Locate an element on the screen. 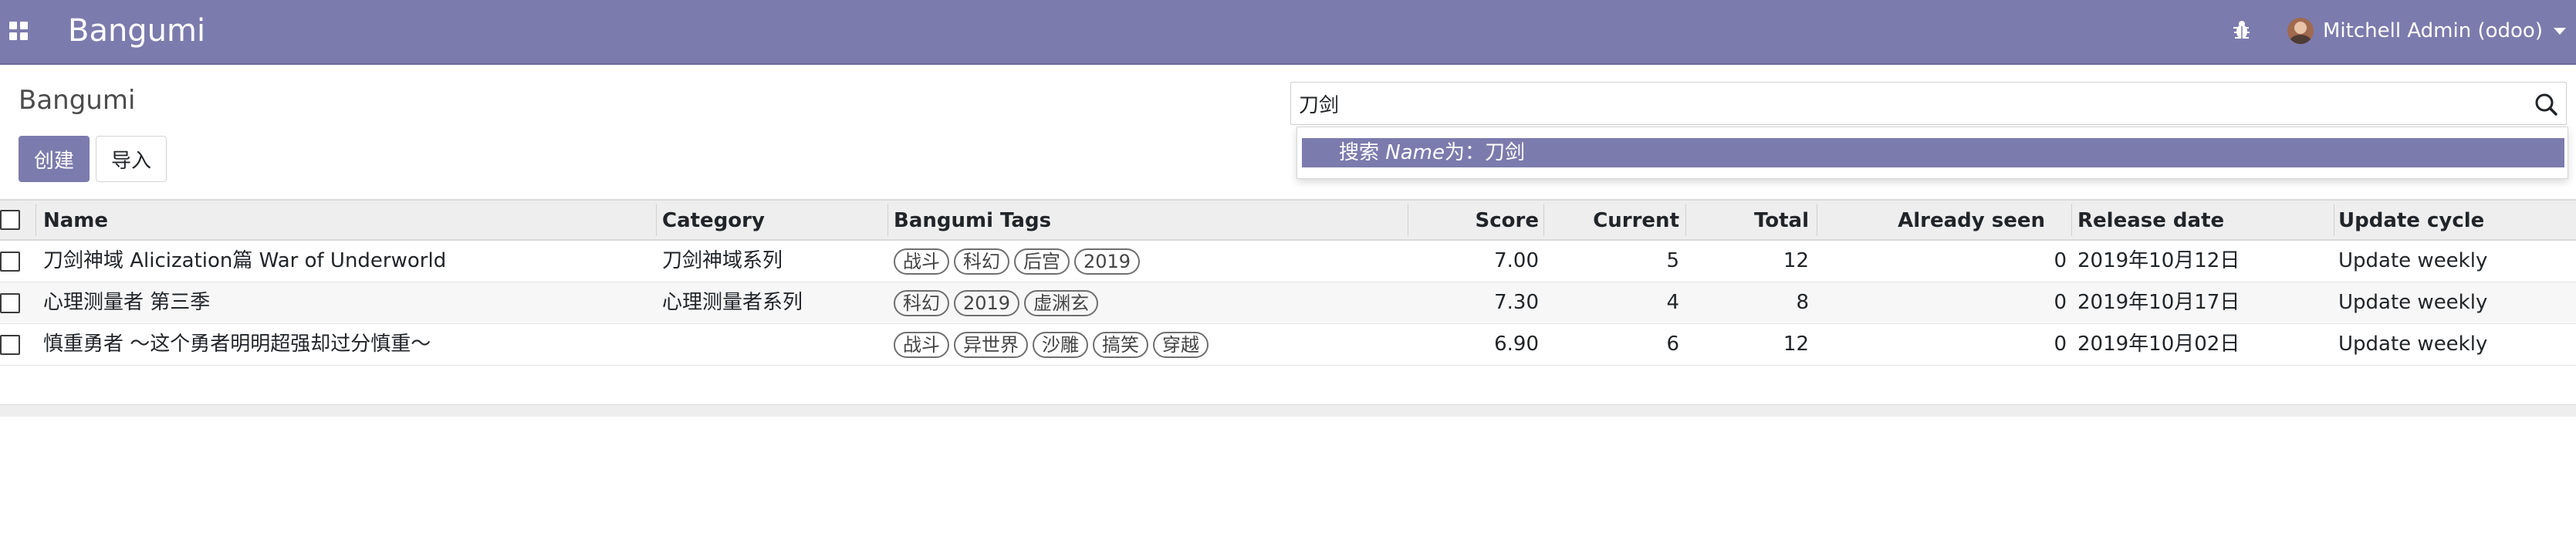  user-menu: Mitchell Admin (odoo) is located at coordinates (2426, 30).